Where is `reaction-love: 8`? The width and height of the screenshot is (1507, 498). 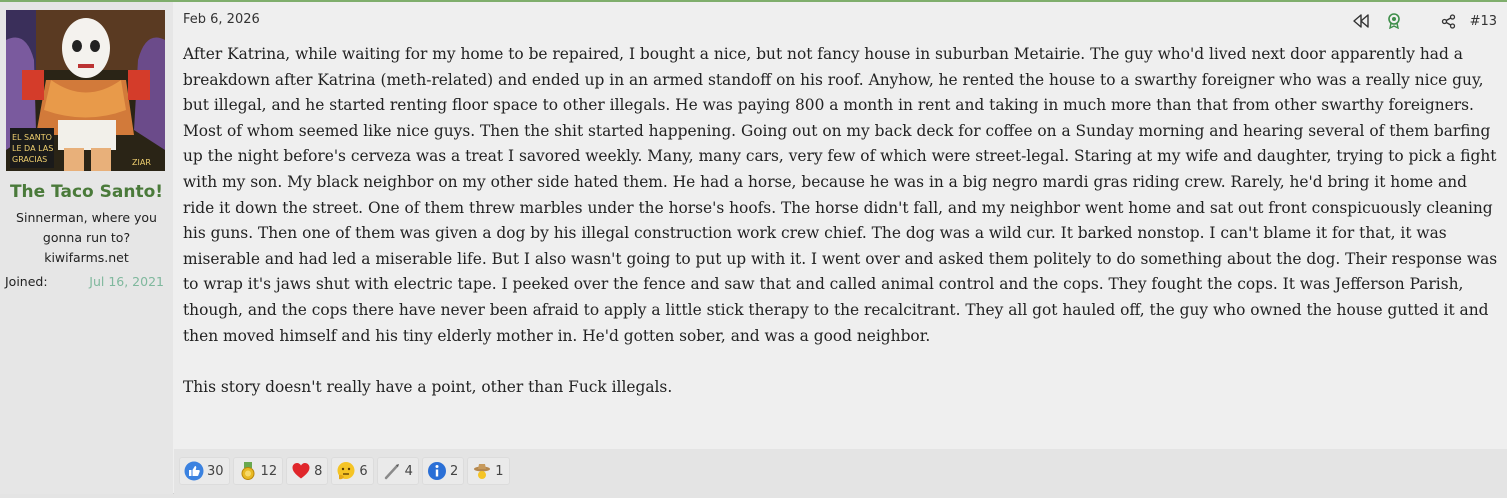 reaction-love: 8 is located at coordinates (307, 471).